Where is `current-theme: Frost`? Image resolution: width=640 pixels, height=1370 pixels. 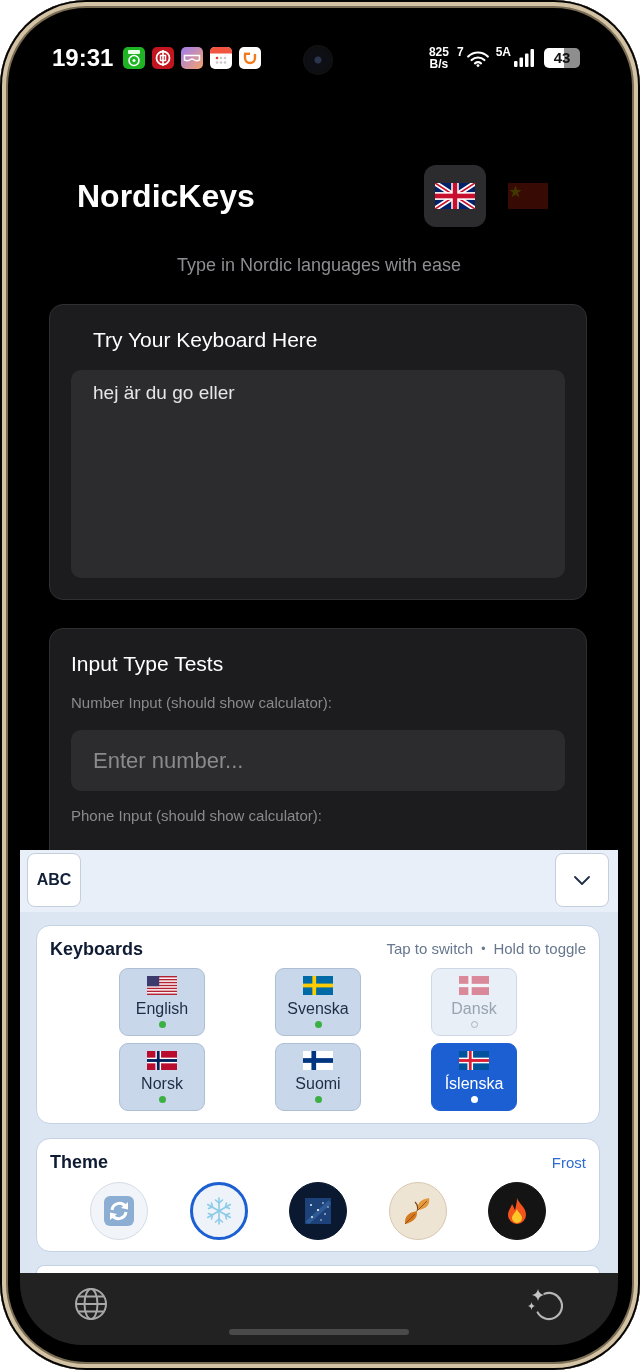
current-theme: Frost is located at coordinates (568, 1162).